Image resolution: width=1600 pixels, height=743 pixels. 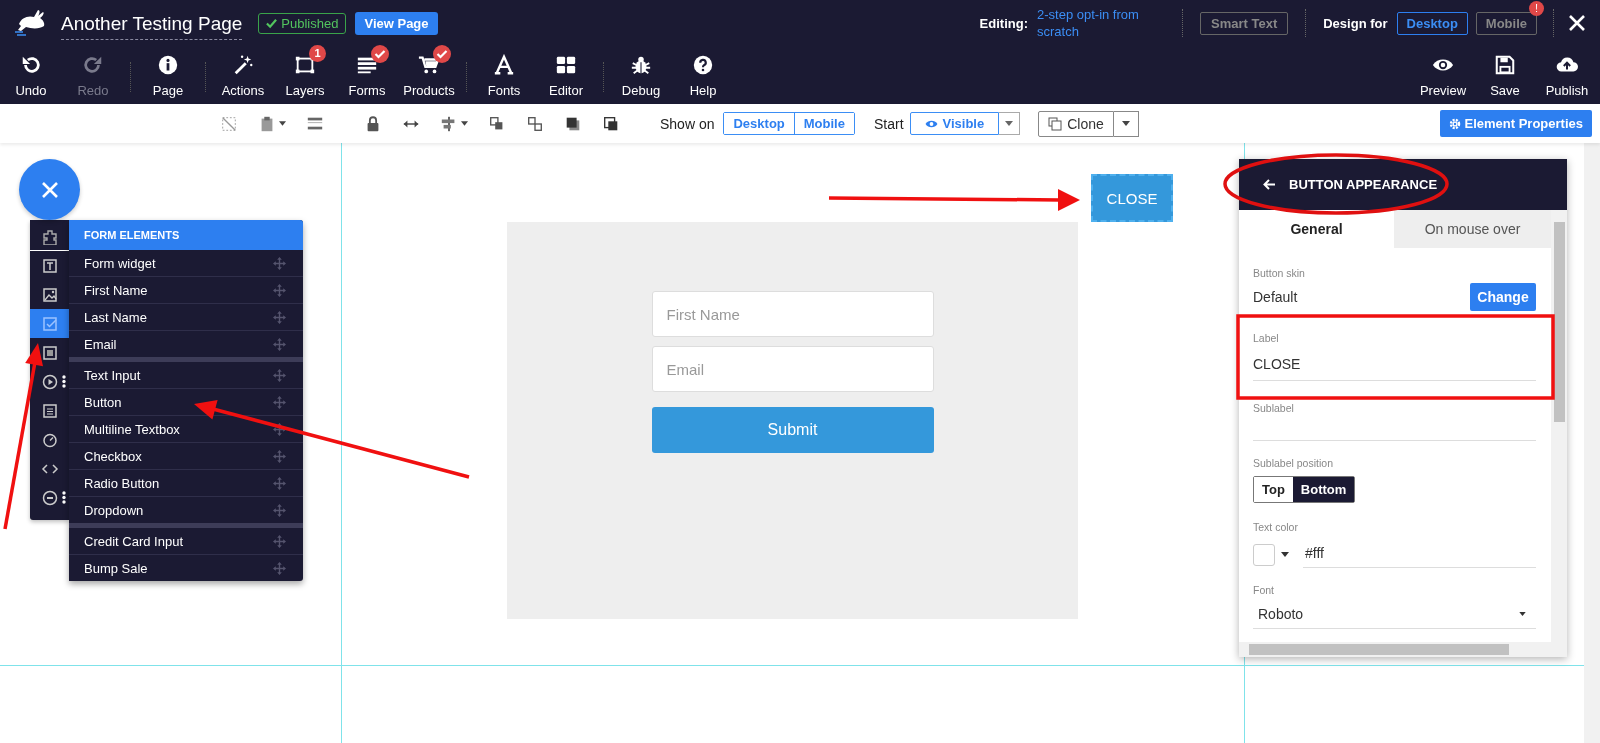 I want to click on no-border-button, so click(x=229, y=123).